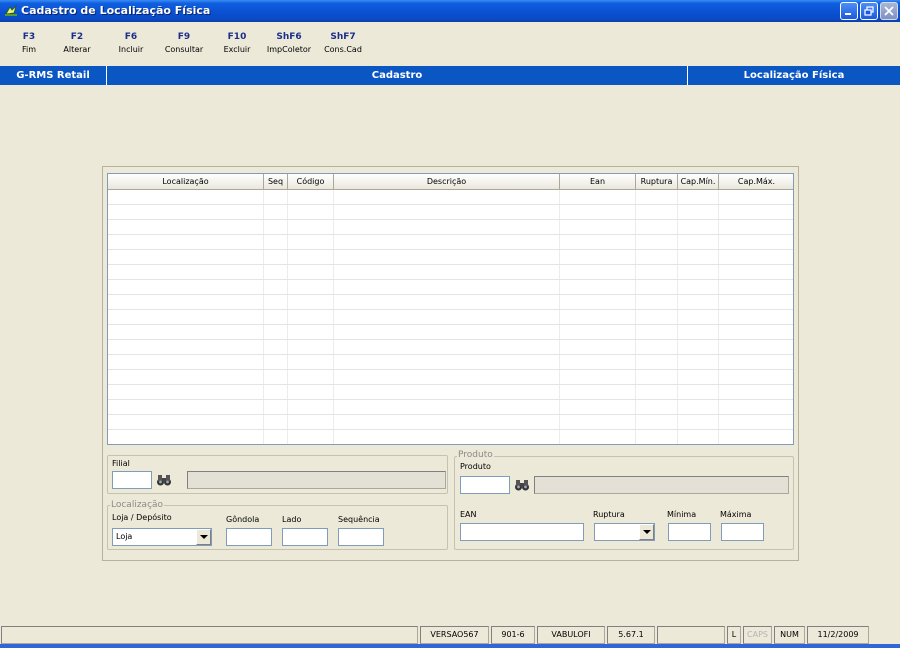 The width and height of the screenshot is (900, 648). Describe the element at coordinates (736, 514) in the screenshot. I see `maxima-label: Máxima` at that location.